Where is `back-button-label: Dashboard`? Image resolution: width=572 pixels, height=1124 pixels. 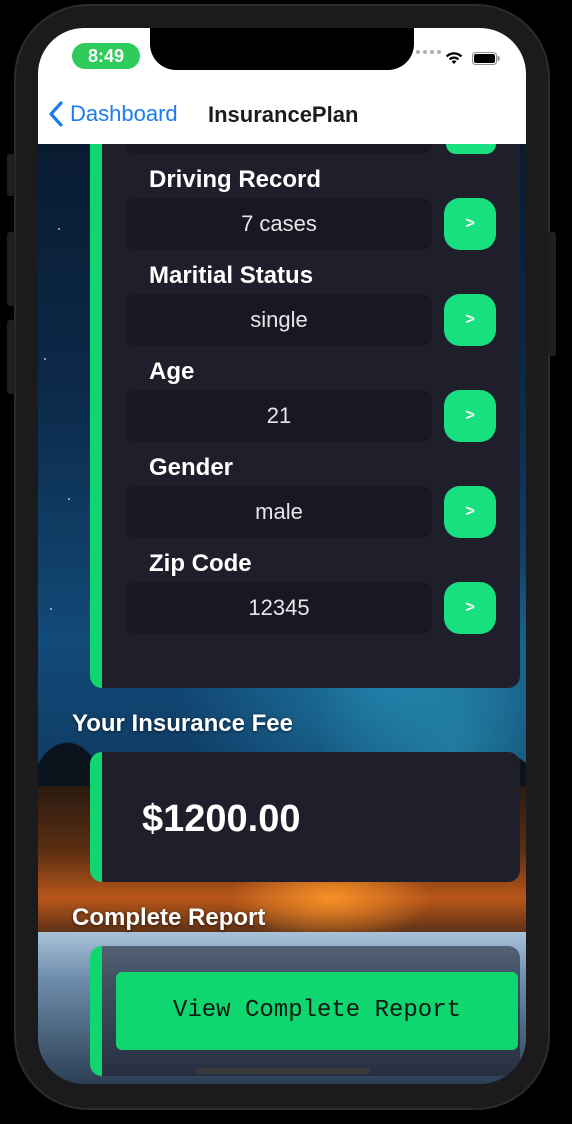
back-button-label: Dashboard is located at coordinates (124, 113).